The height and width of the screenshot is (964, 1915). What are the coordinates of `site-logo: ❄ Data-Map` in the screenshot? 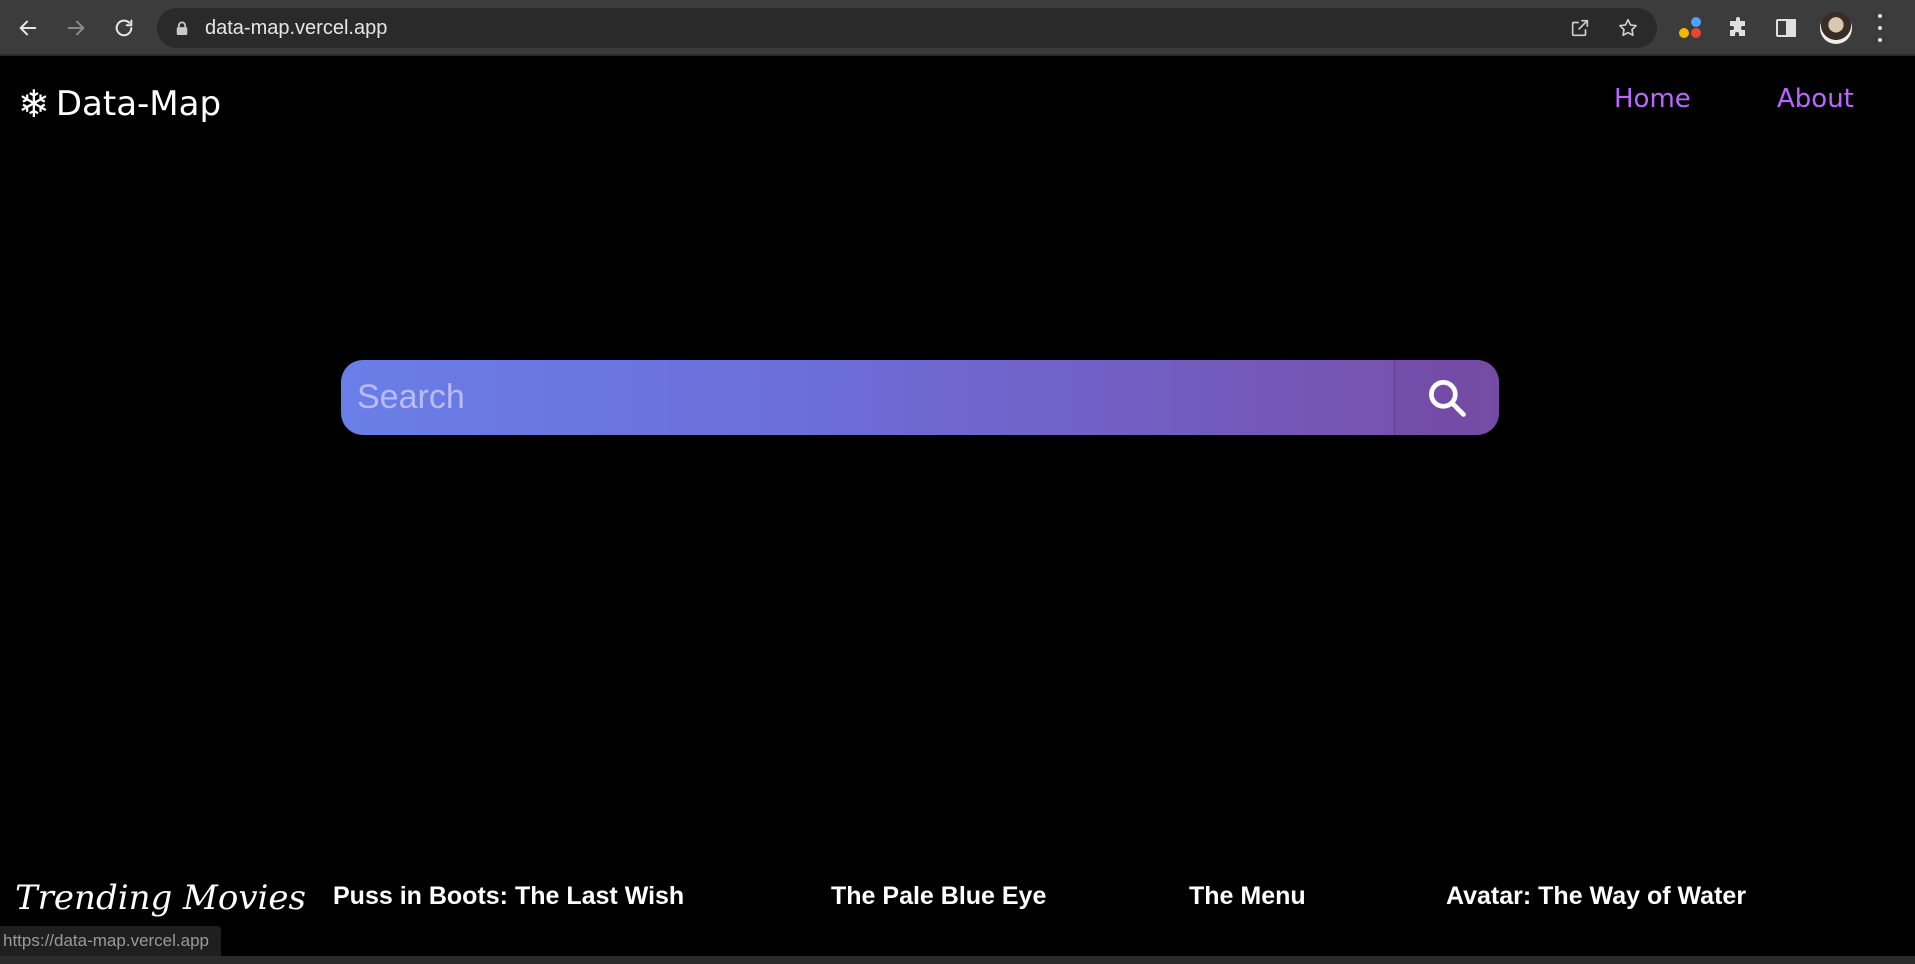 It's located at (119, 104).